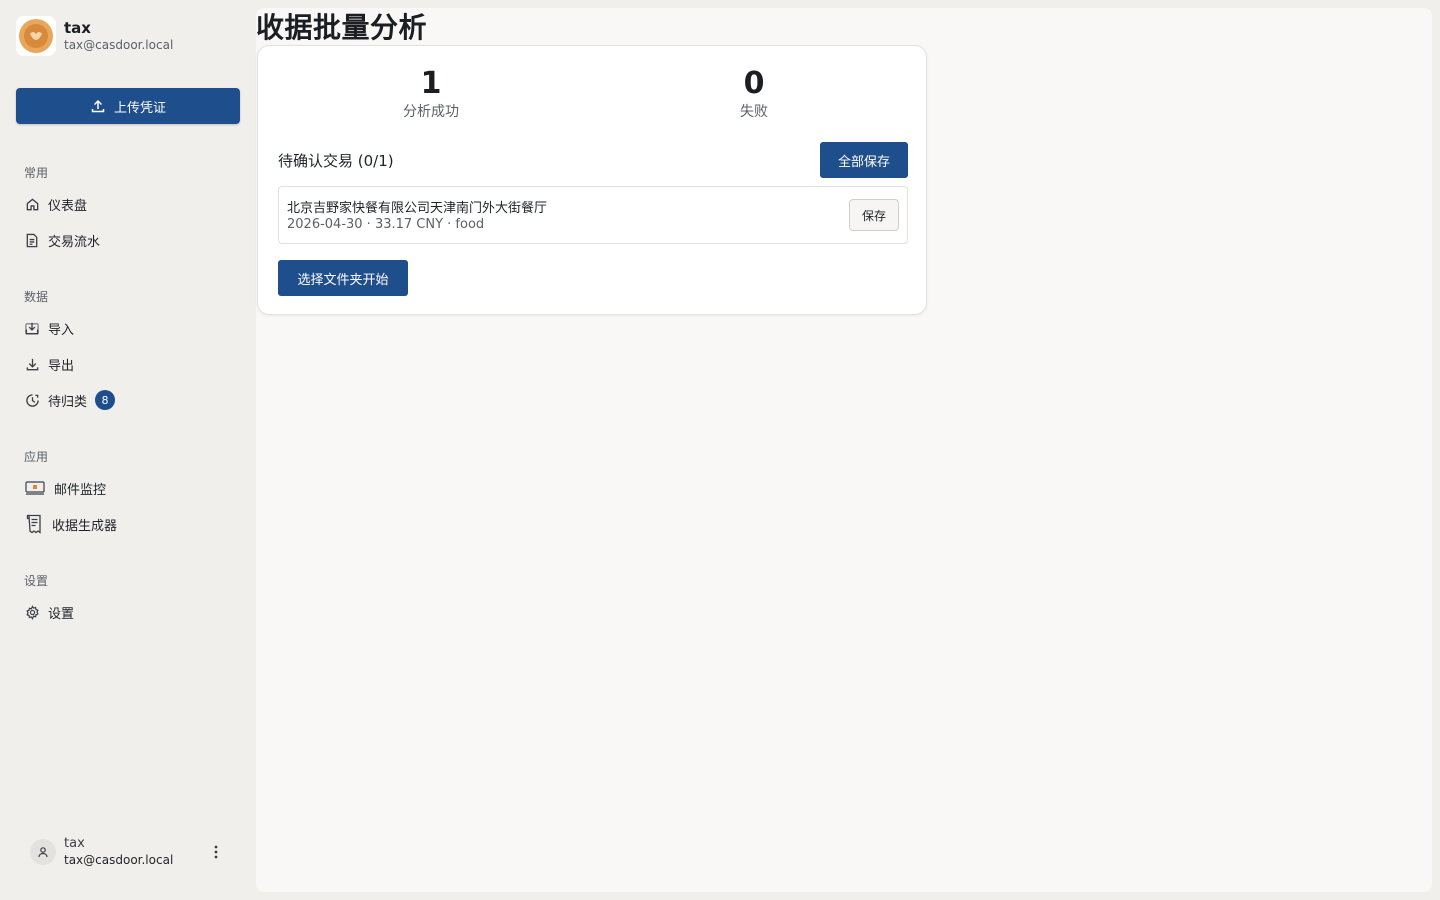 The image size is (1440, 900). I want to click on mail-monitor-icon, so click(35, 488).